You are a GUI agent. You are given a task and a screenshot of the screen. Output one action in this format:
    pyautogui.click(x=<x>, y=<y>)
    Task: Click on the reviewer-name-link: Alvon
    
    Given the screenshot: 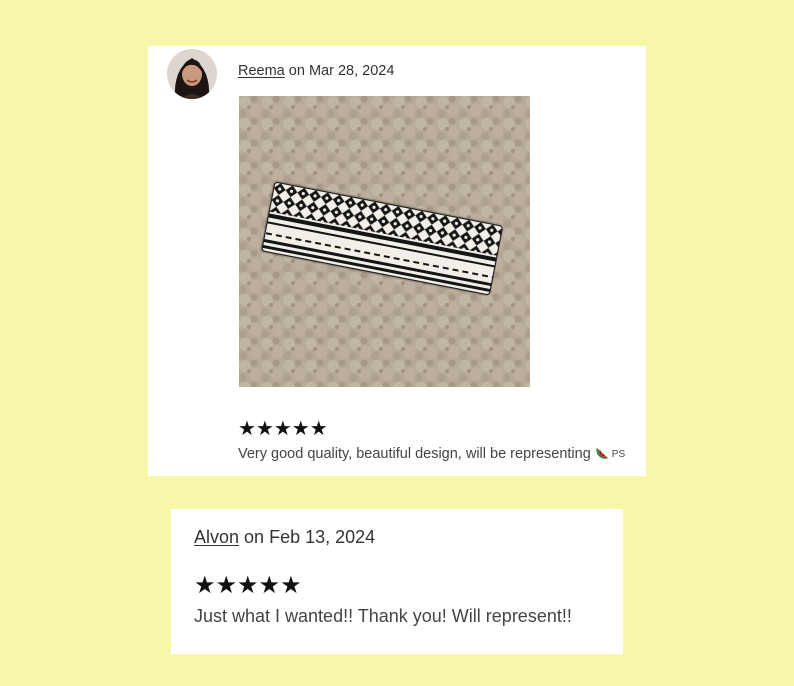 What is the action you would take?
    pyautogui.click(x=216, y=537)
    